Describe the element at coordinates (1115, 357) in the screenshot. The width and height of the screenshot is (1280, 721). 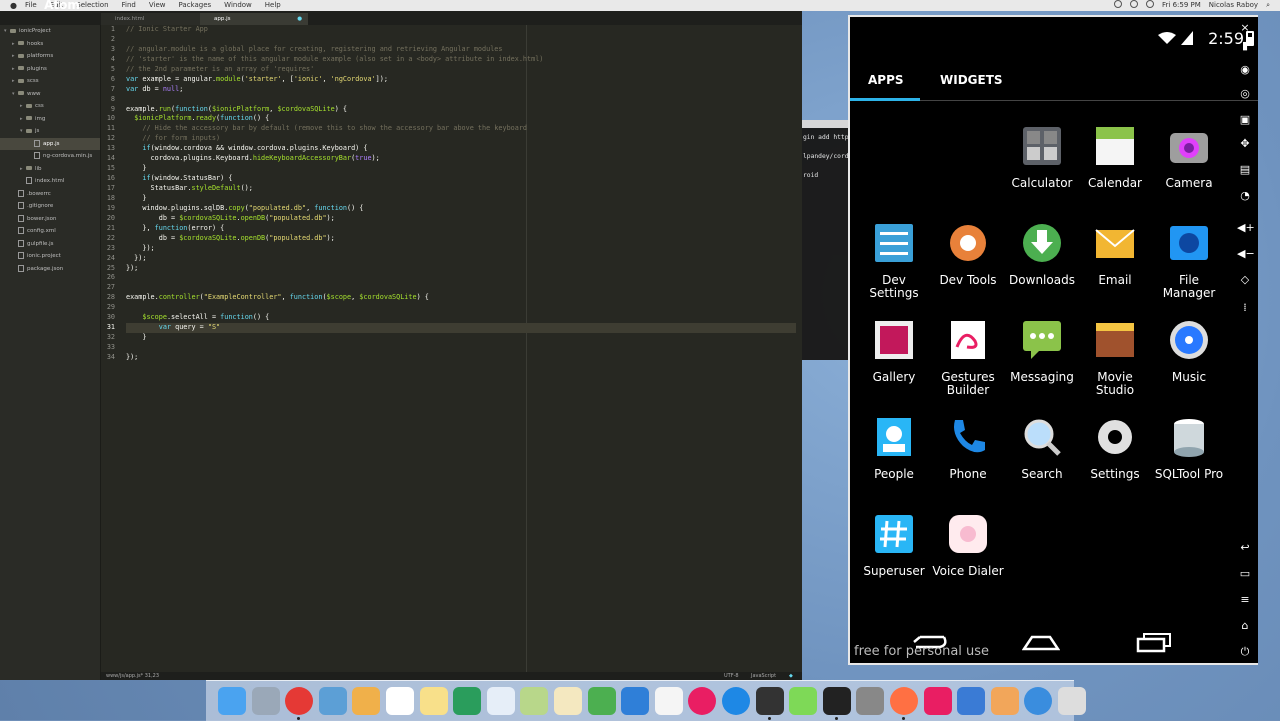
I see `app-movie-studio: Movie Studio` at that location.